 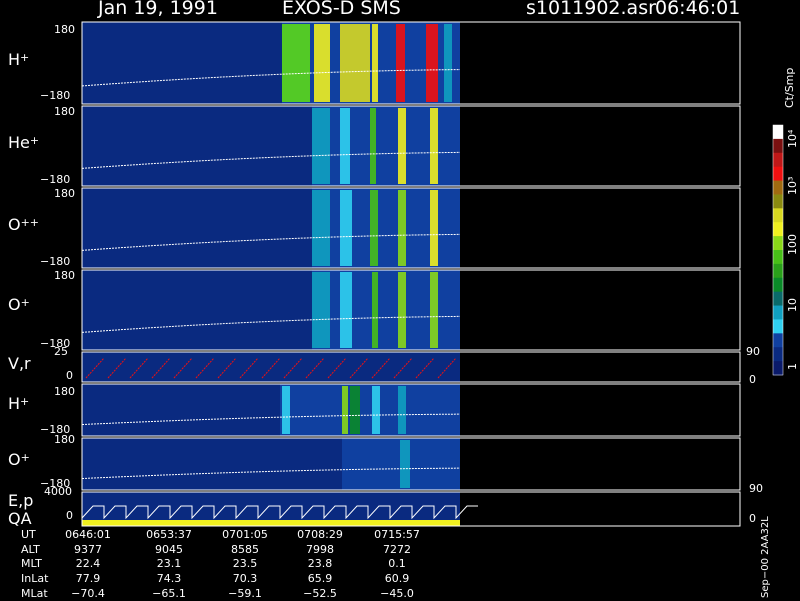 I want to click on panel-2-ymin: −180, so click(x=55, y=179).